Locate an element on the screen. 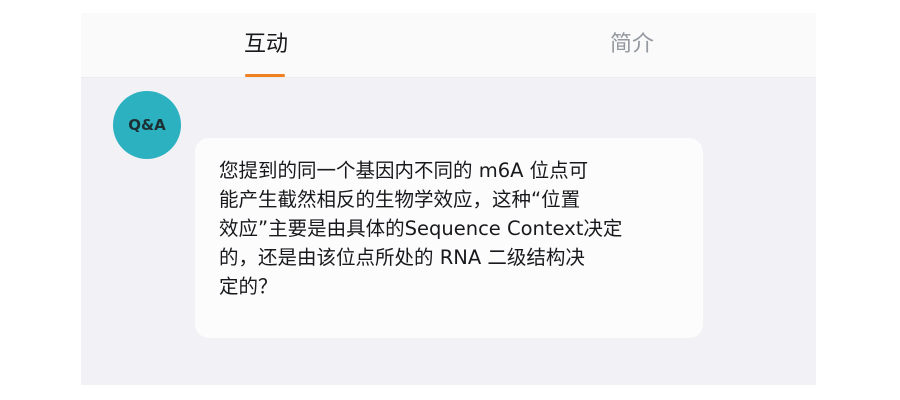 Image resolution: width=900 pixels, height=400 pixels. tab-bar: 互动 简介 is located at coordinates (448, 45).